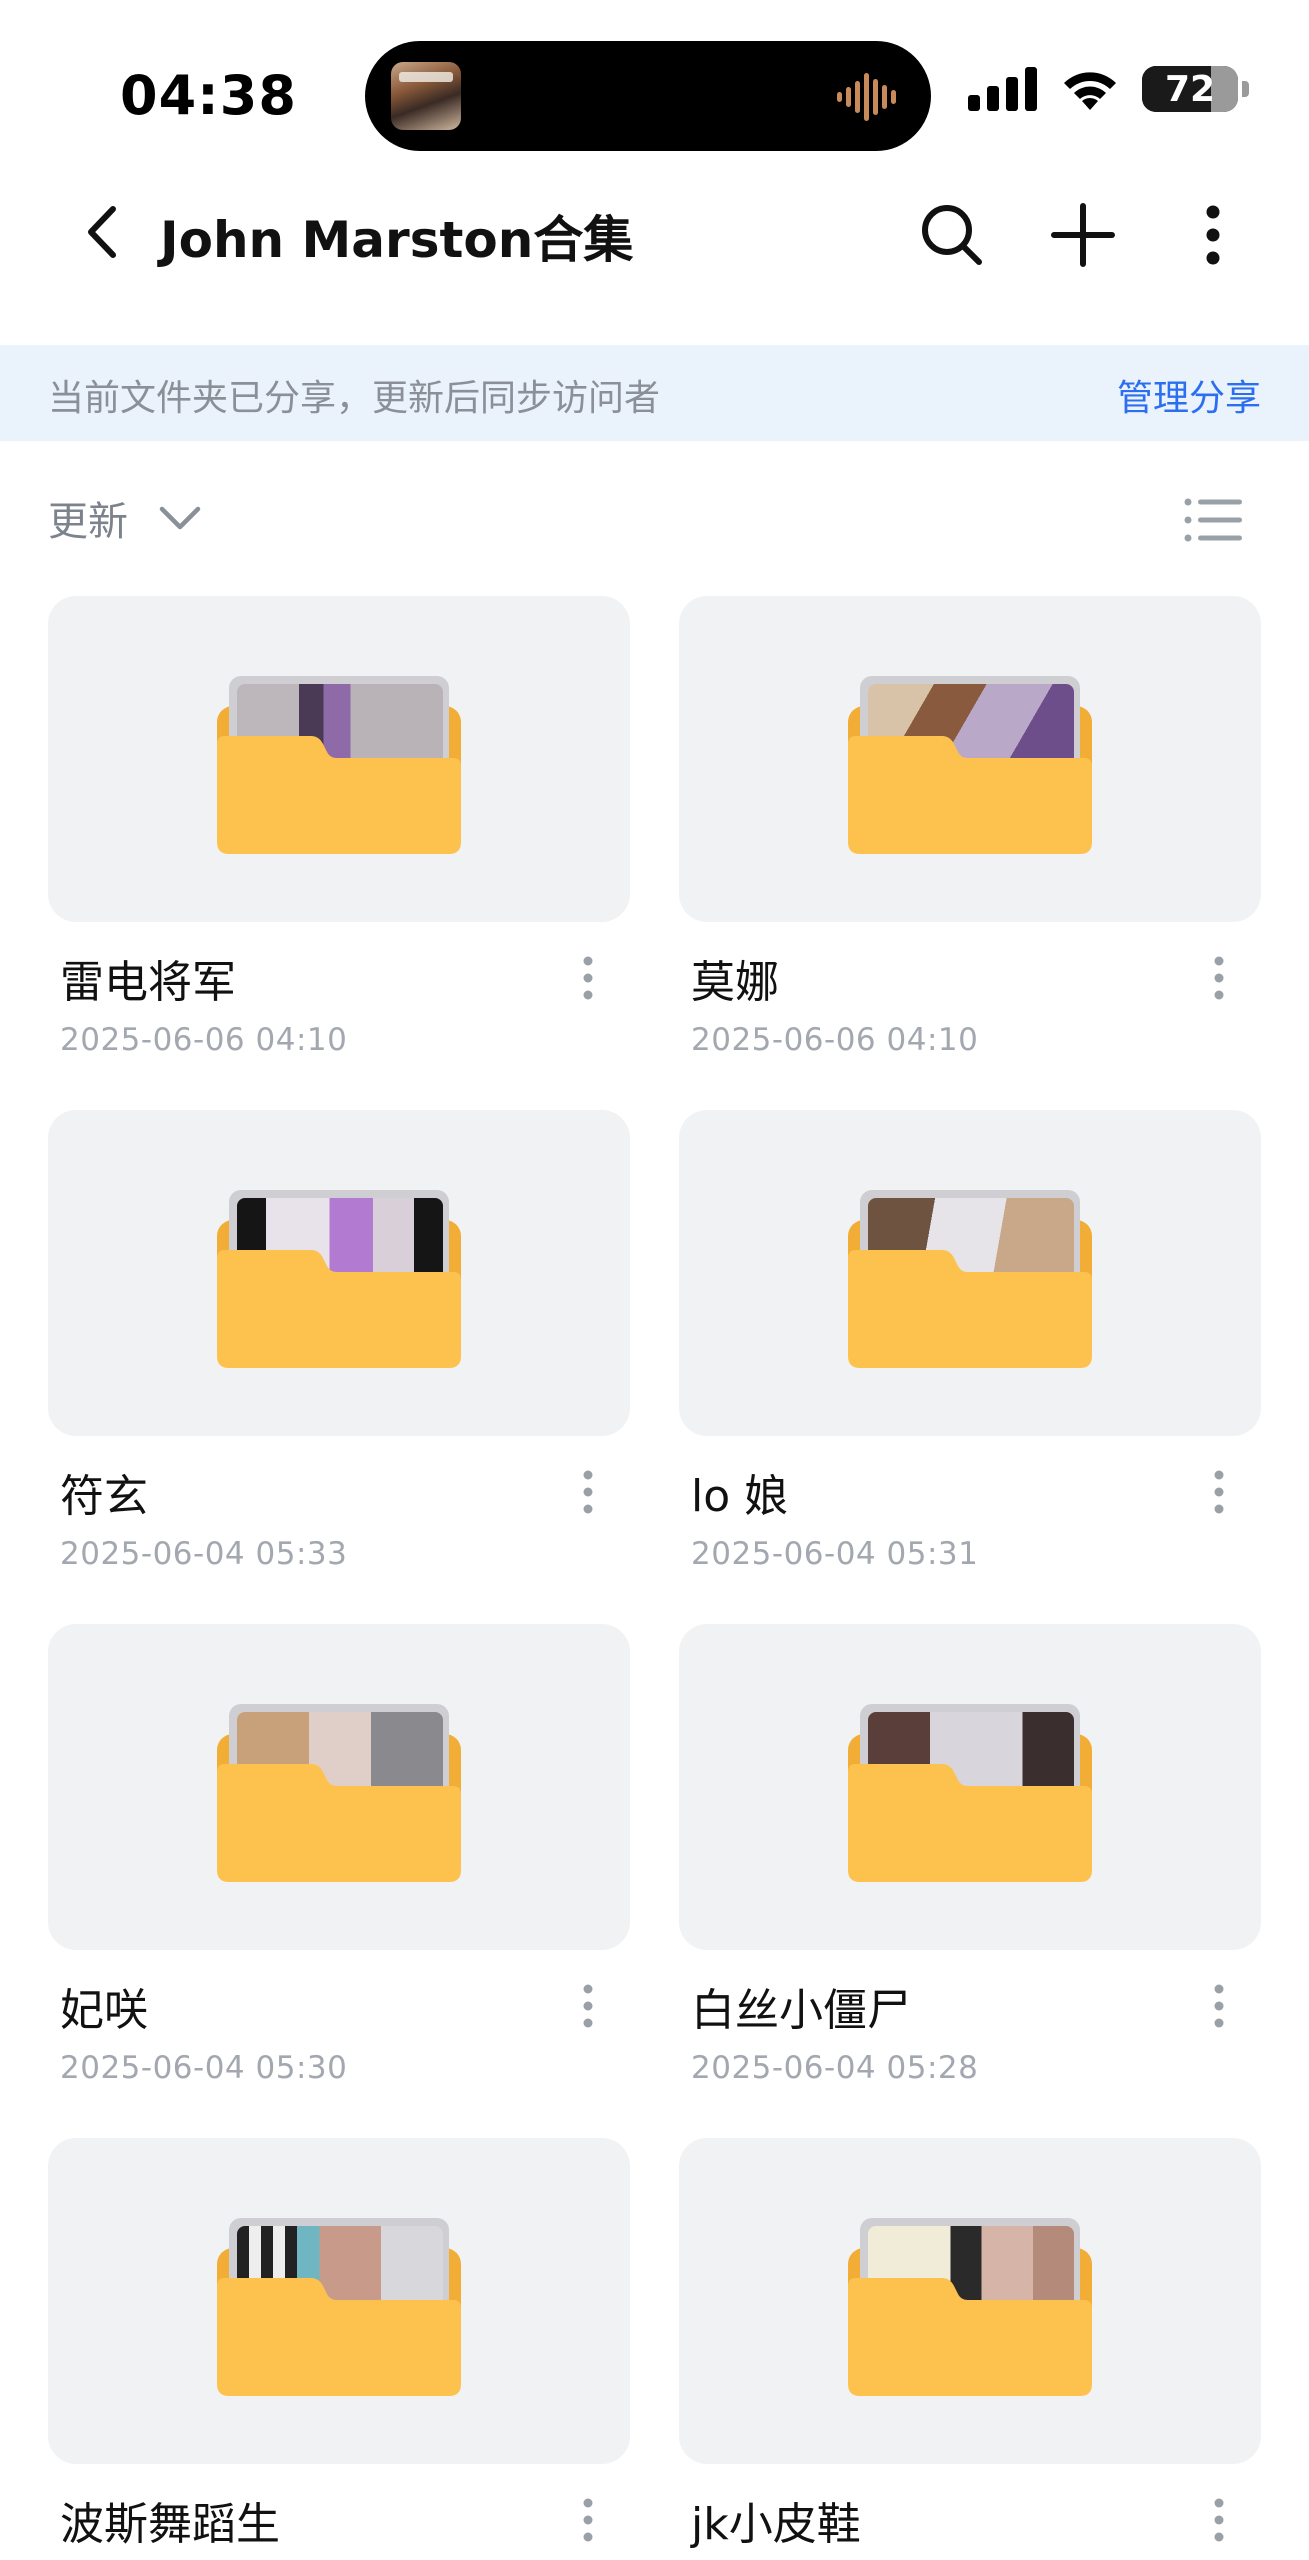  I want to click on folder-name: 雷电将军, so click(148, 982).